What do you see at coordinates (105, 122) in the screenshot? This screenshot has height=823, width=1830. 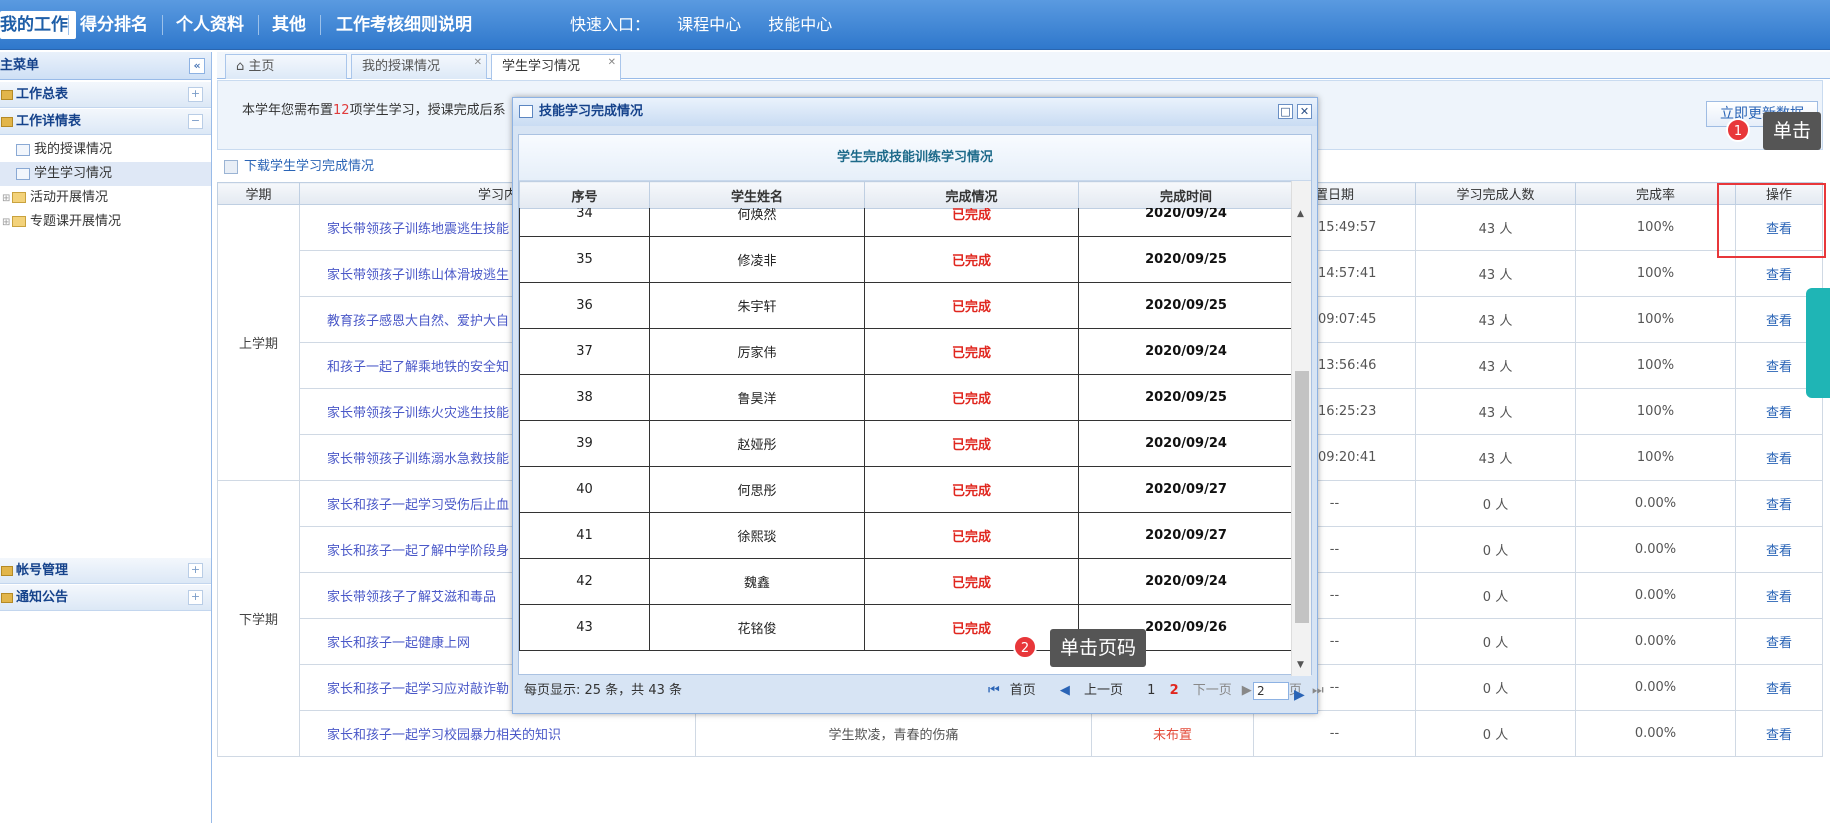 I see `sidebar-section-work-details: 工作详情表 −` at bounding box center [105, 122].